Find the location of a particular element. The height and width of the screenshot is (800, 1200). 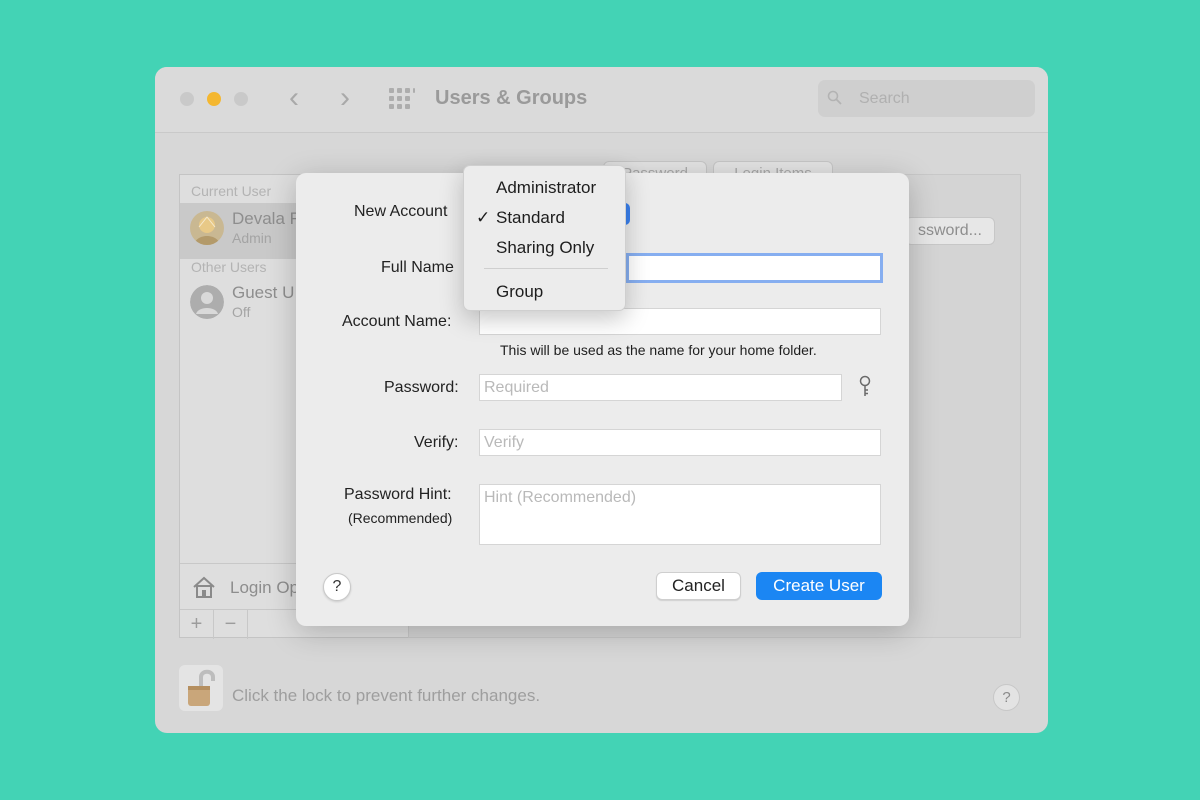

account-name-field is located at coordinates (680, 321).